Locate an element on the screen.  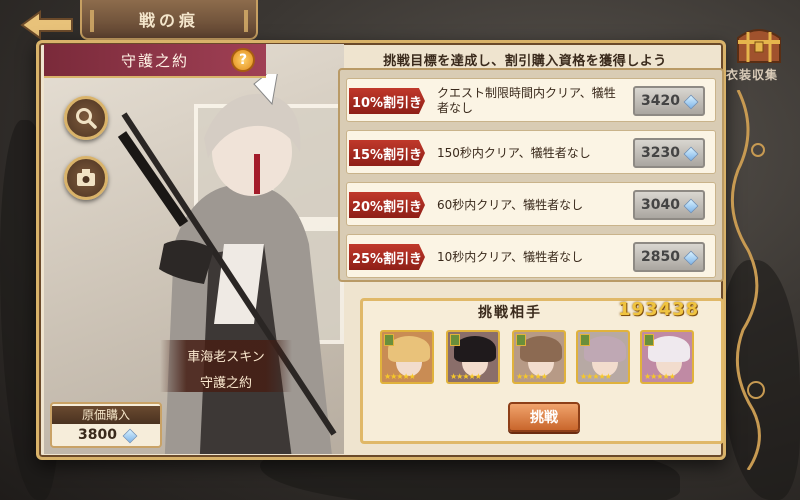
challenger-power: 193438 is located at coordinates (659, 309).